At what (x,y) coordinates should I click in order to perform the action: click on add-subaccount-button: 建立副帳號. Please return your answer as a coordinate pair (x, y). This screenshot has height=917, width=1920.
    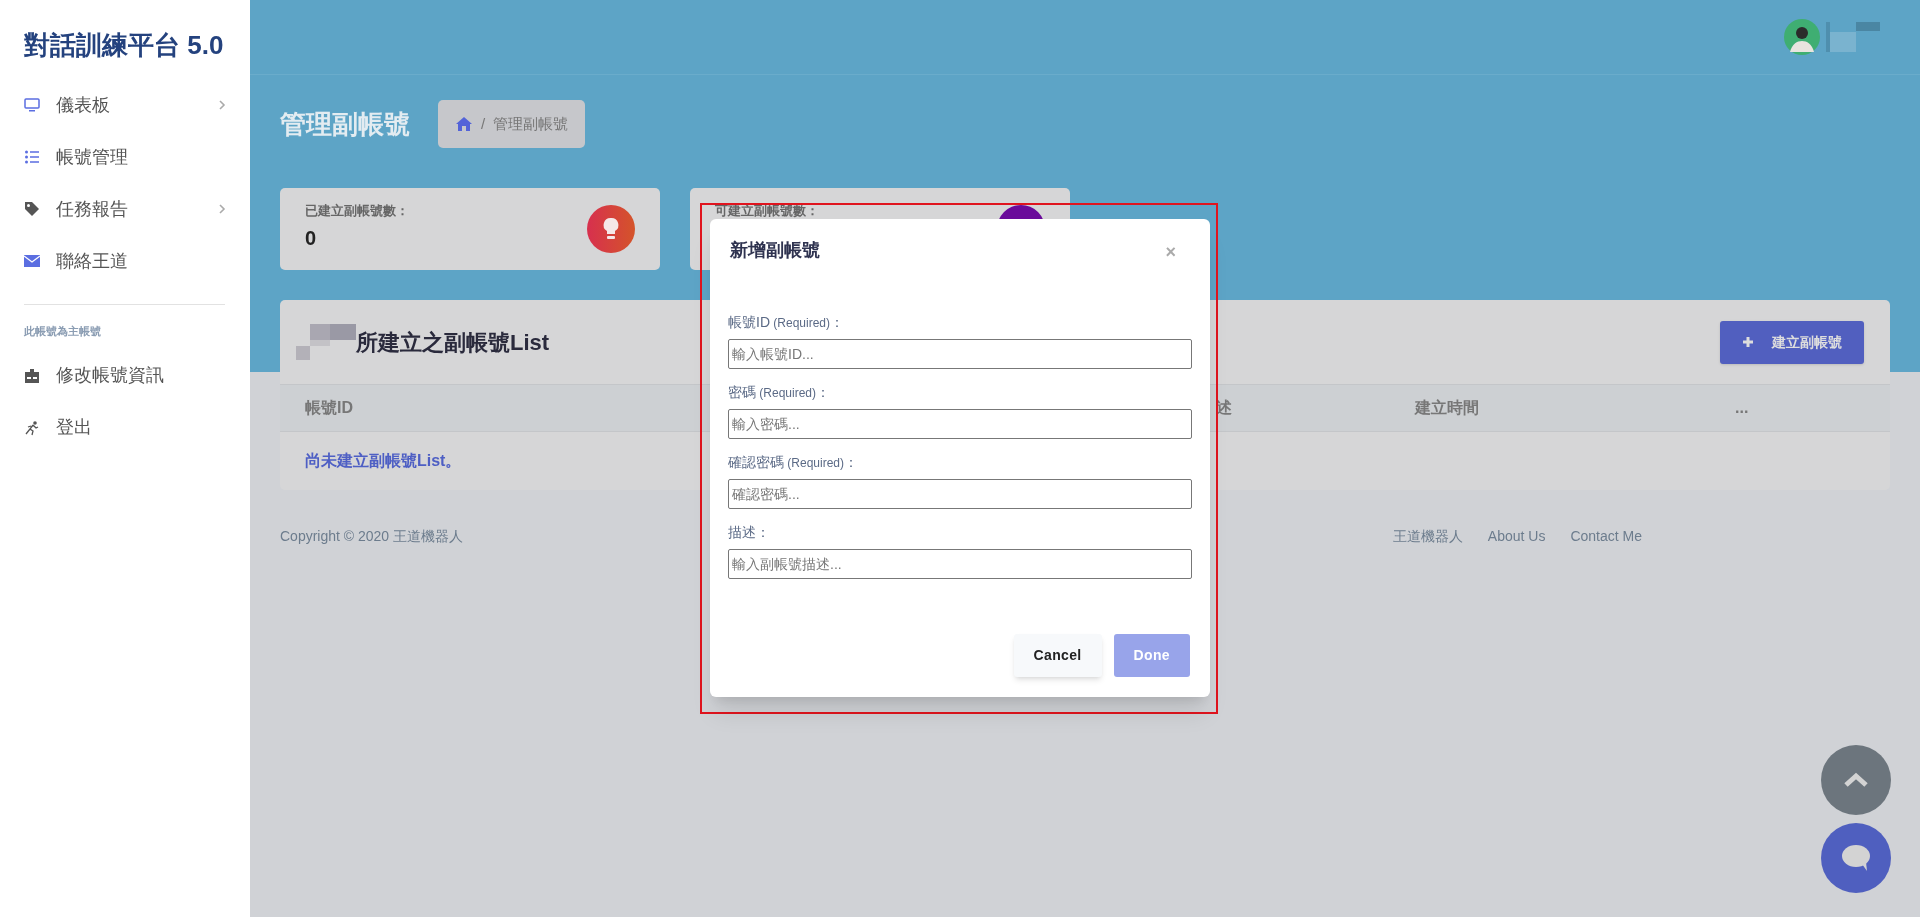
    Looking at the image, I should click on (1792, 342).